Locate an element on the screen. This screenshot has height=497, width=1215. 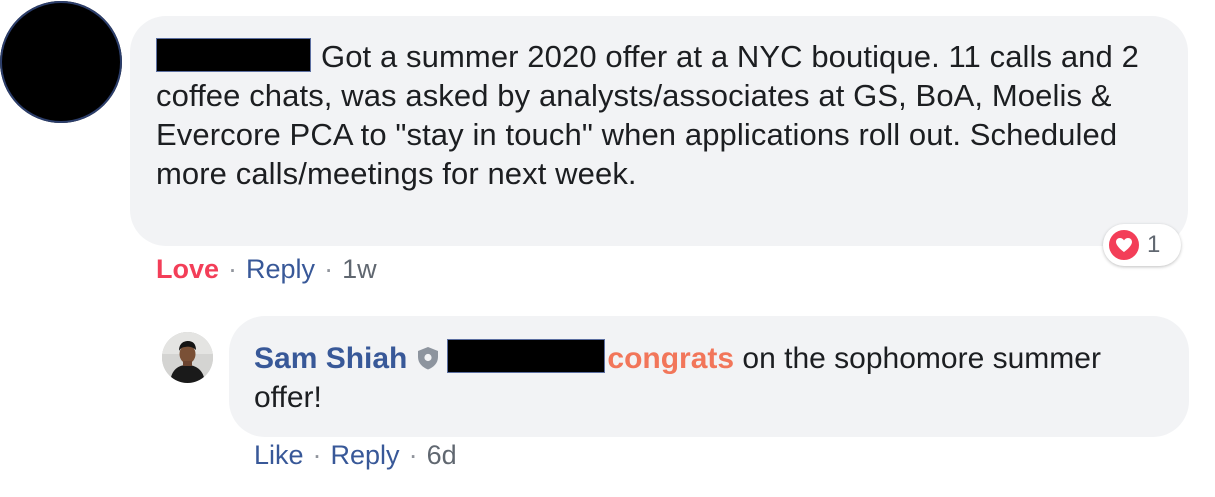
timestamp: 6d is located at coordinates (442, 455).